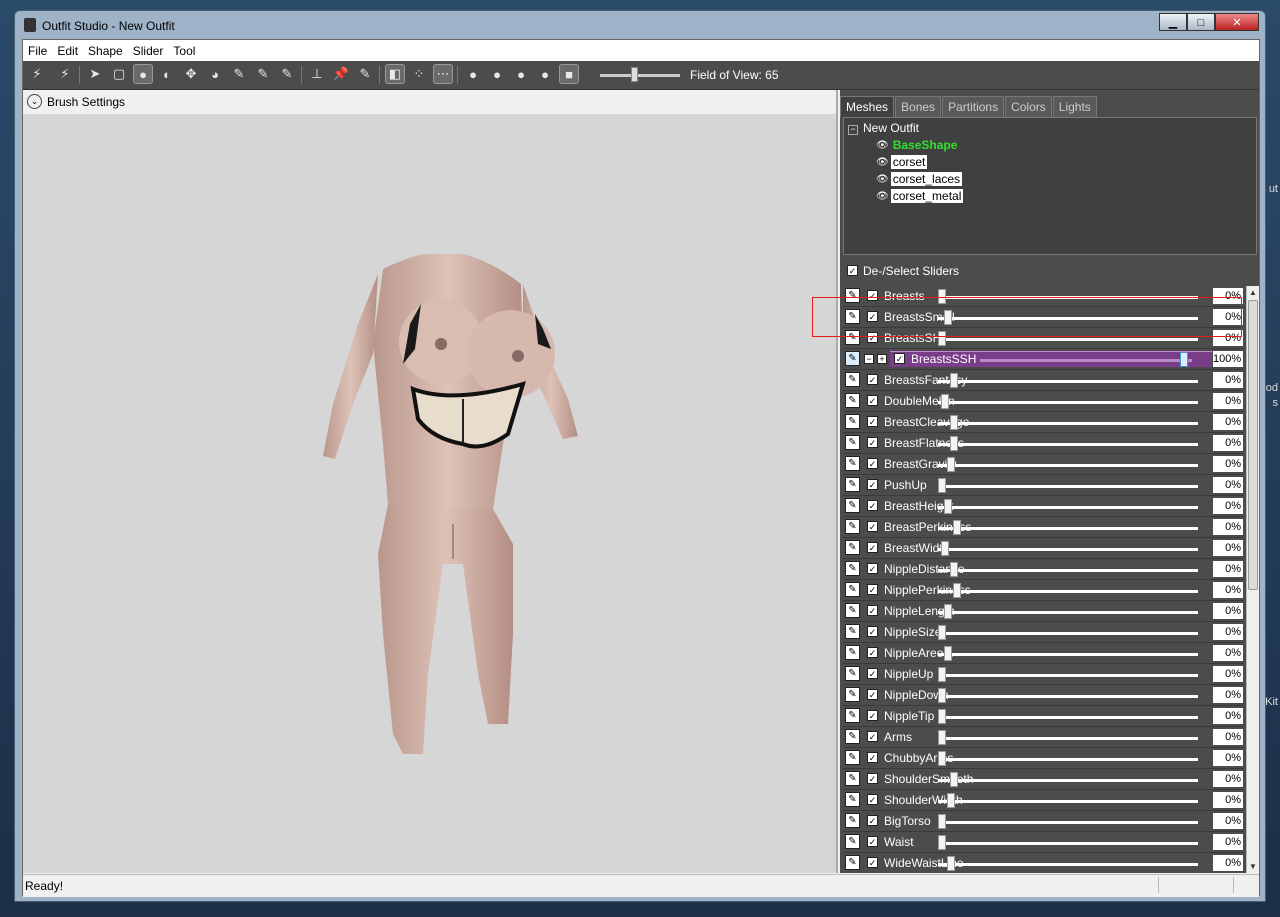 This screenshot has width=1280, height=917. I want to click on tab-colors: Colors, so click(1028, 106).